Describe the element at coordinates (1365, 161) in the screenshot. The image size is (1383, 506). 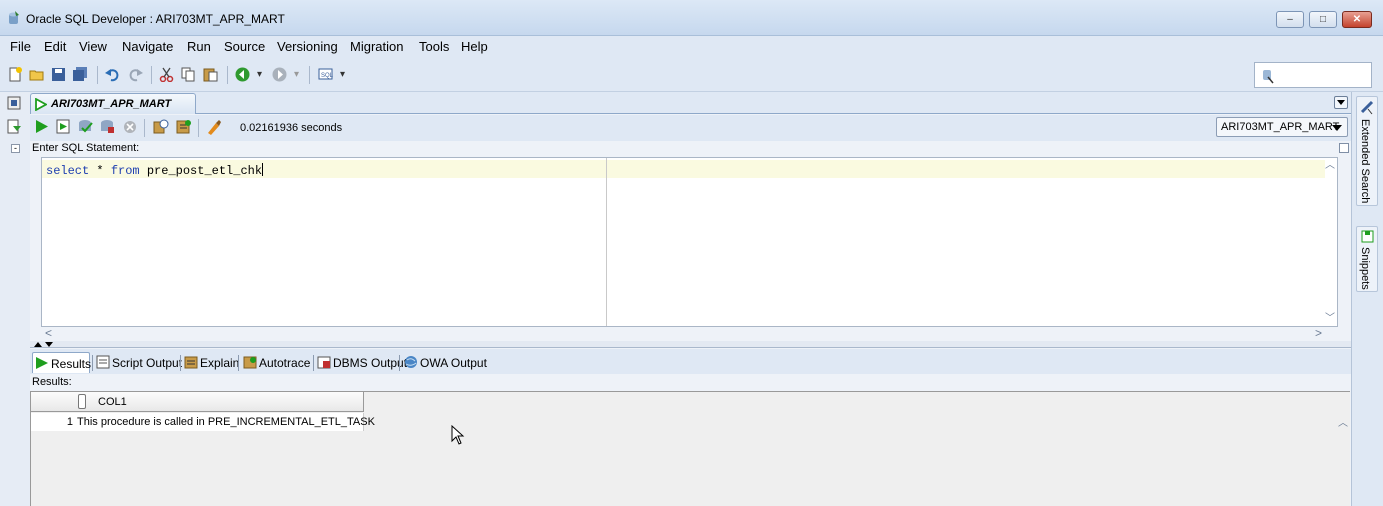
I see `extended-search-label: Extended Search` at that location.